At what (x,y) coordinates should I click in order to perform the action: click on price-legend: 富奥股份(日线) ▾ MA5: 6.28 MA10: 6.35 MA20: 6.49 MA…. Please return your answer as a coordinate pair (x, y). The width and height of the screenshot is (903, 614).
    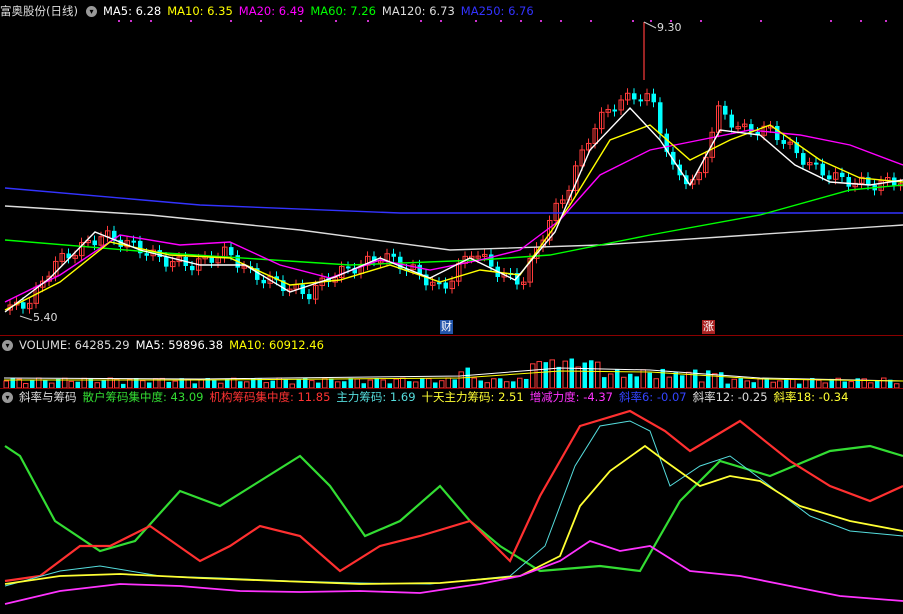
    Looking at the image, I should click on (270, 11).